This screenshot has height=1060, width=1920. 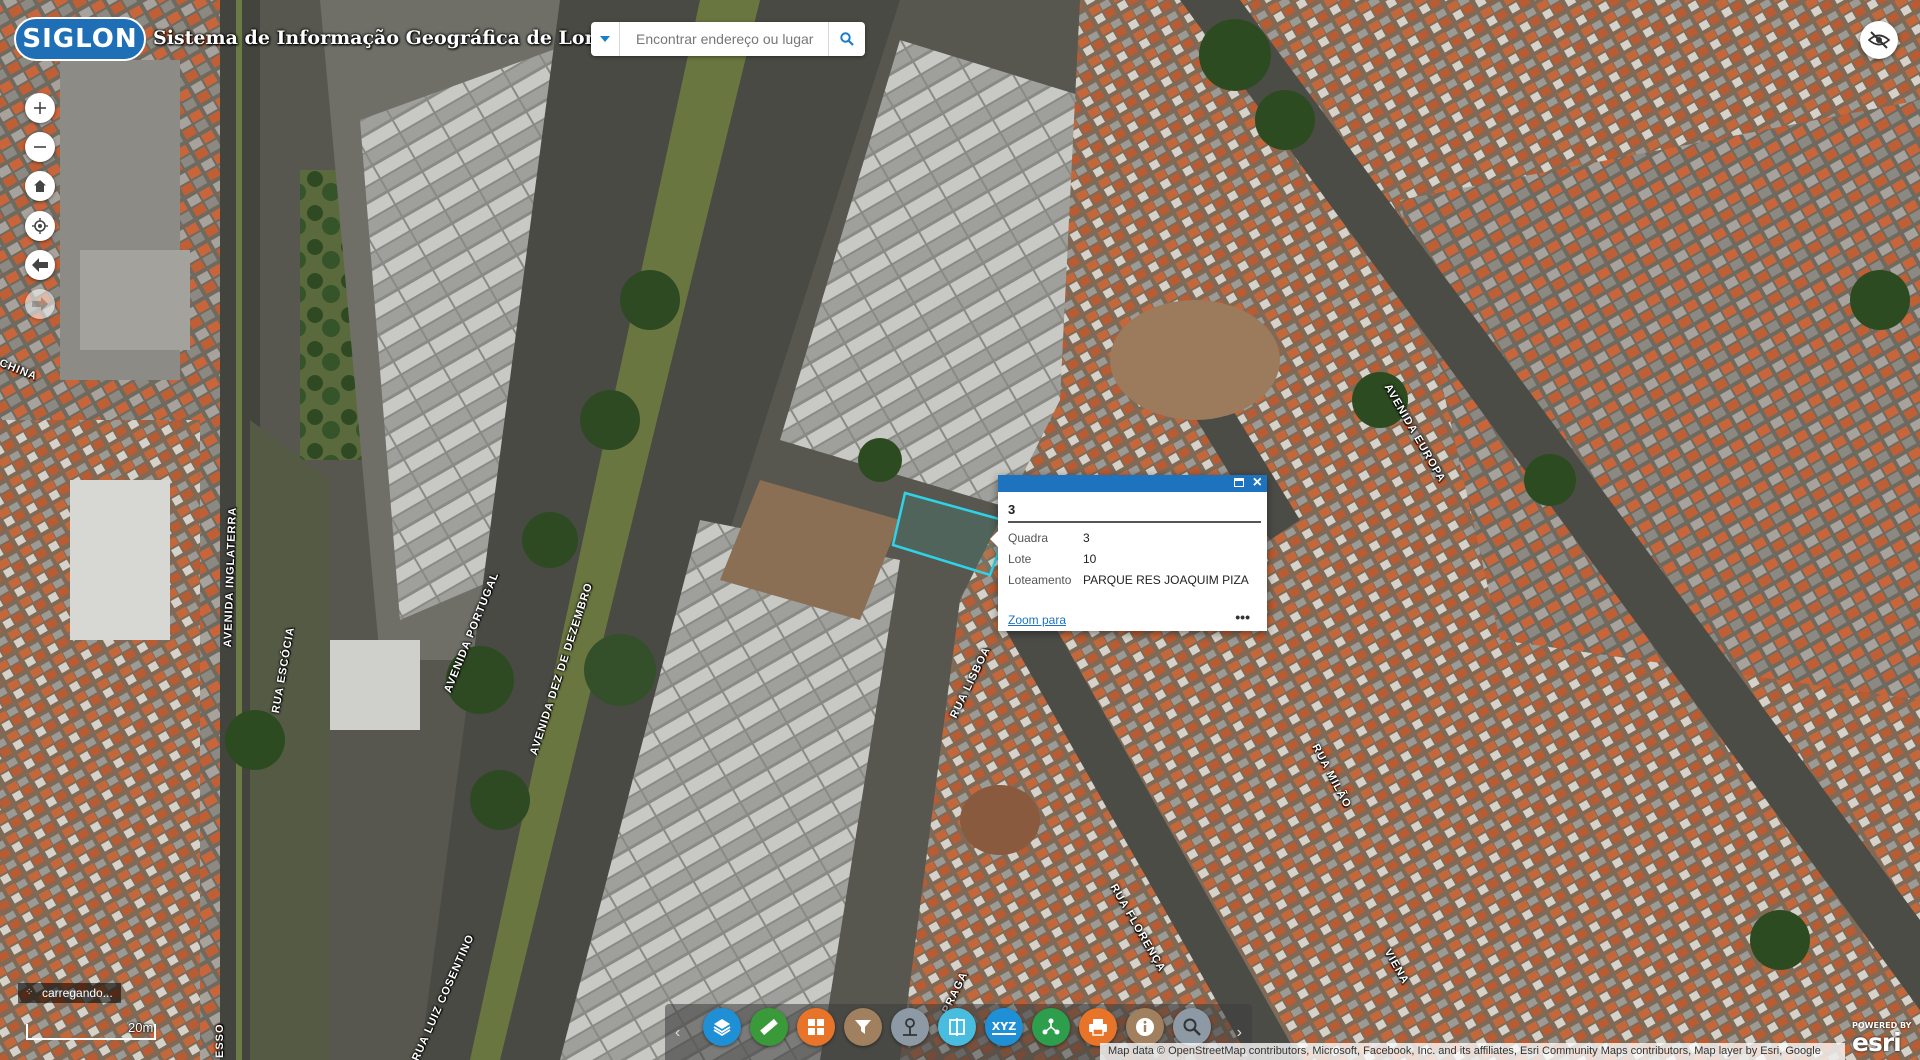 I want to click on ruler-icon, so click(x=769, y=1027).